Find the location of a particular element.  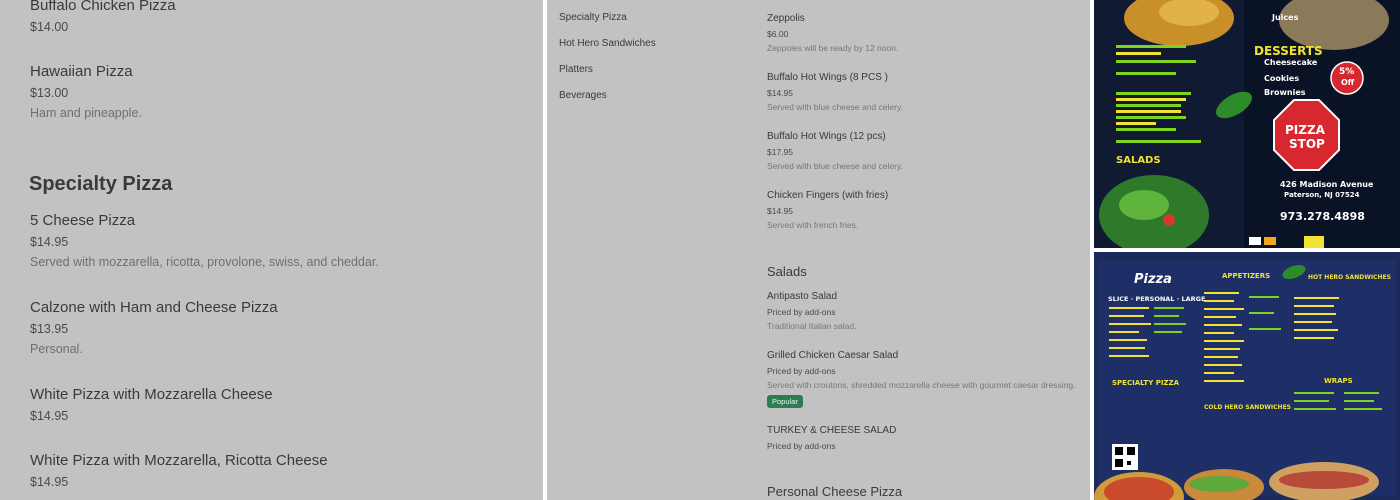

item-description: Zeppoles will be ready by 12 noon. is located at coordinates (833, 48).